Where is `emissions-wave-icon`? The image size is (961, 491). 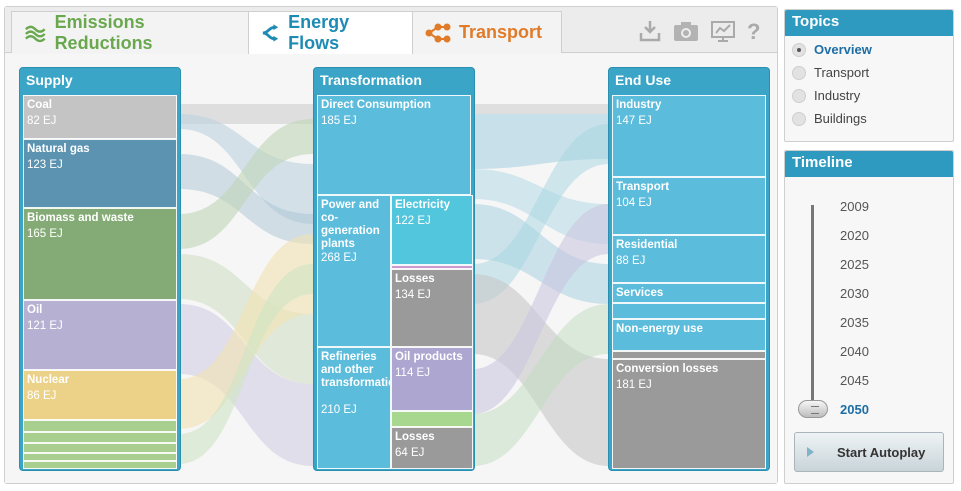
emissions-wave-icon is located at coordinates (35, 33).